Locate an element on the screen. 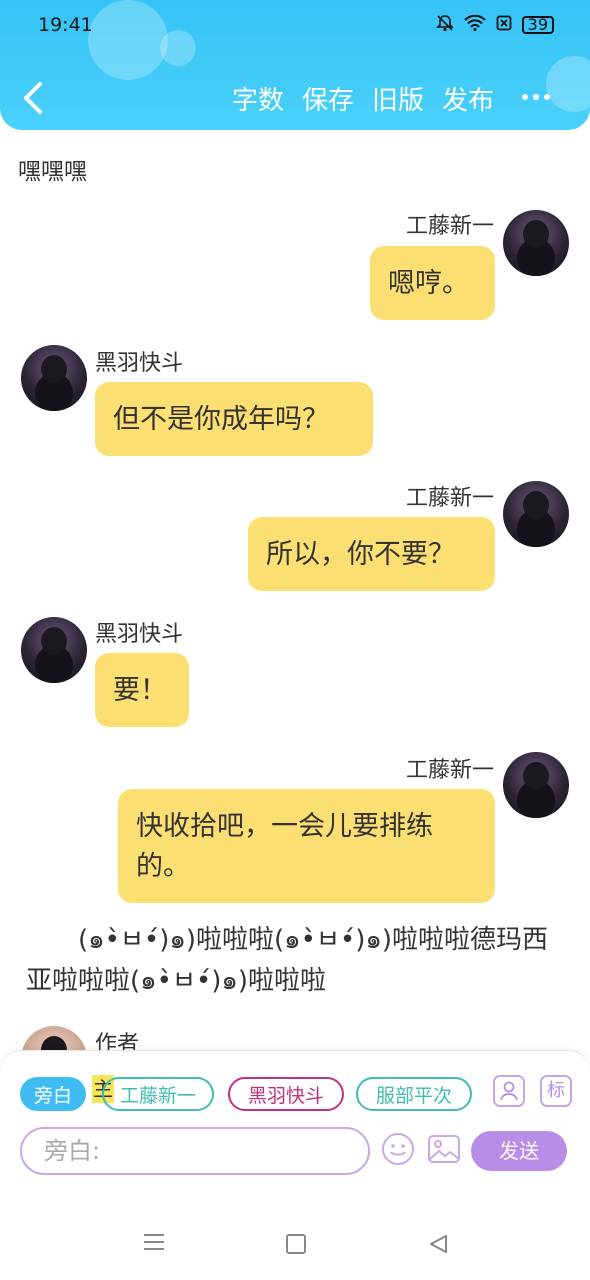 The width and height of the screenshot is (590, 1280). role-chip-narration: 旁白 is located at coordinates (53, 1094).